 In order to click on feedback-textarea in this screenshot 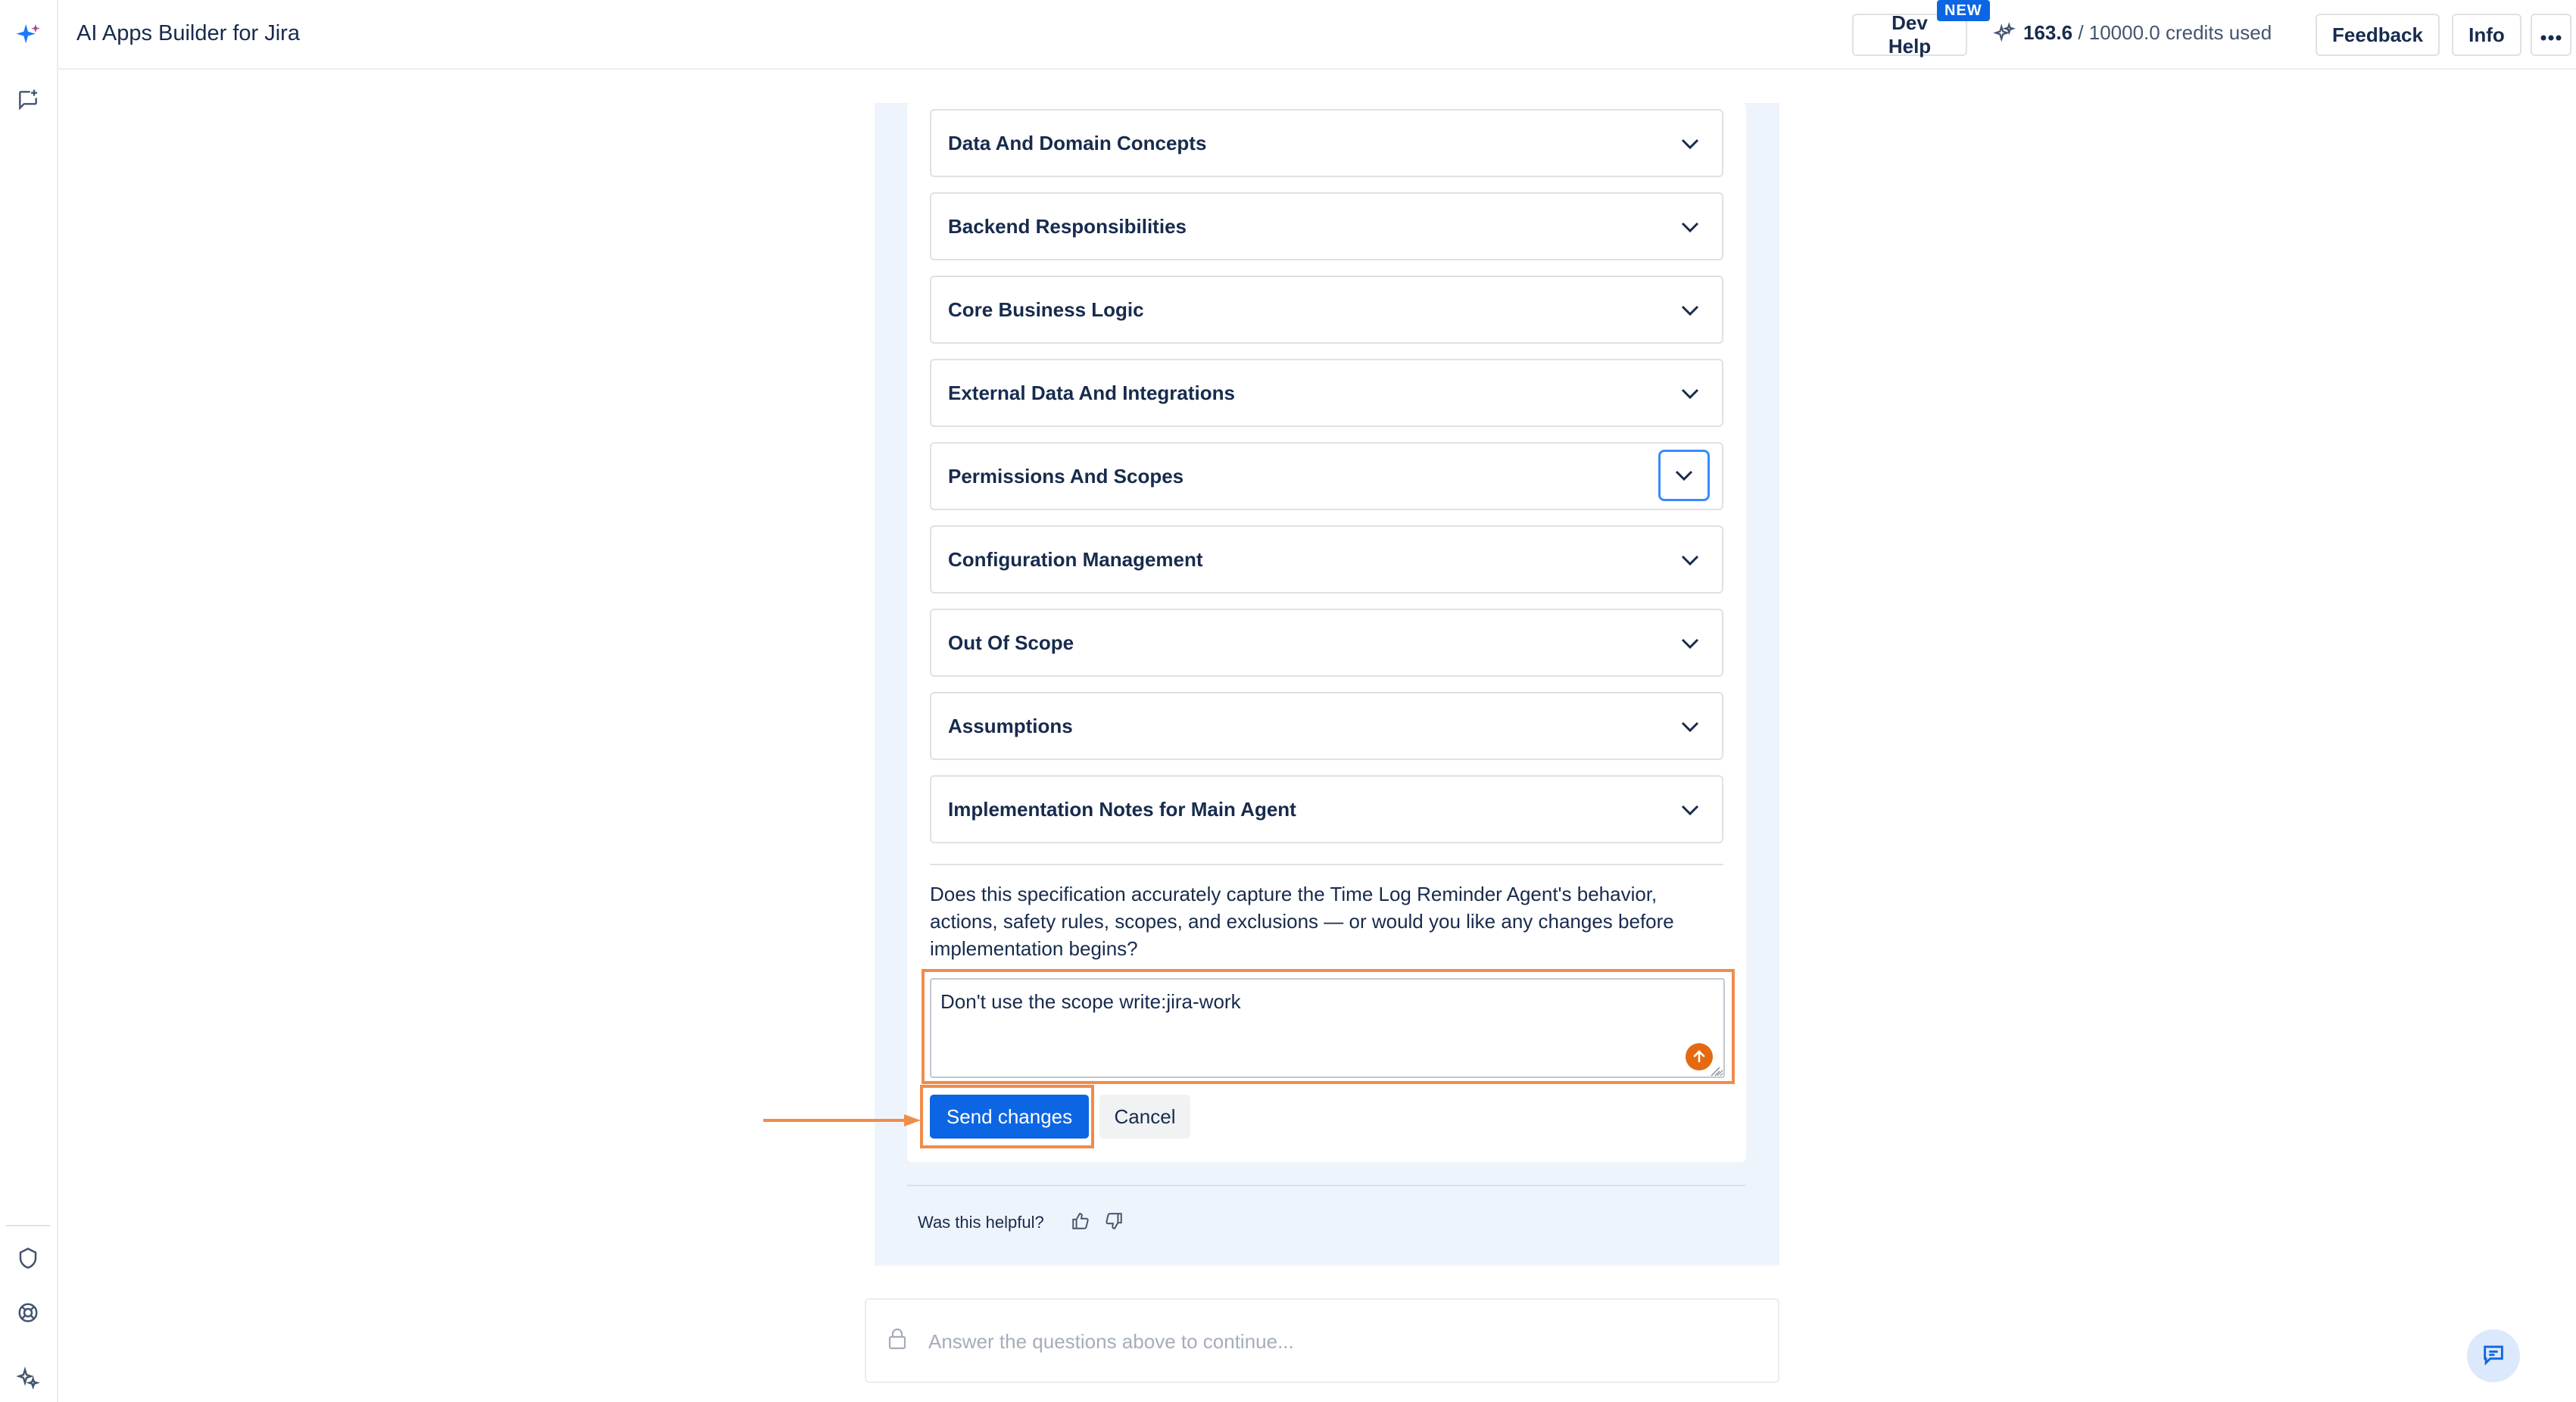, I will do `click(1327, 1028)`.